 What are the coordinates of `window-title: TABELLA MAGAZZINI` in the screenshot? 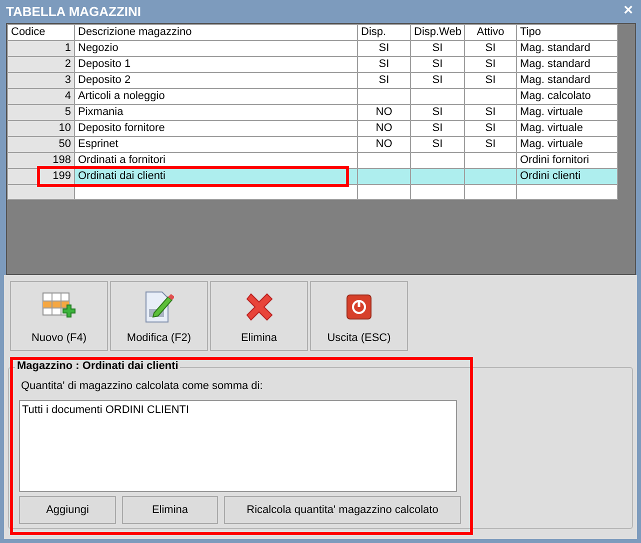 It's located at (74, 11).